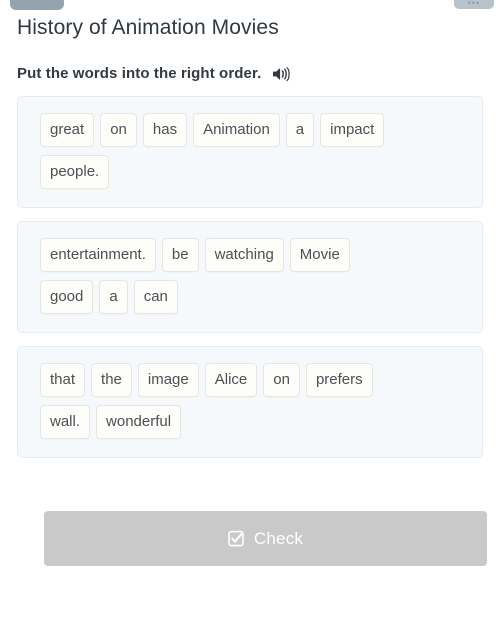  I want to click on word-chip: Movie, so click(319, 255).